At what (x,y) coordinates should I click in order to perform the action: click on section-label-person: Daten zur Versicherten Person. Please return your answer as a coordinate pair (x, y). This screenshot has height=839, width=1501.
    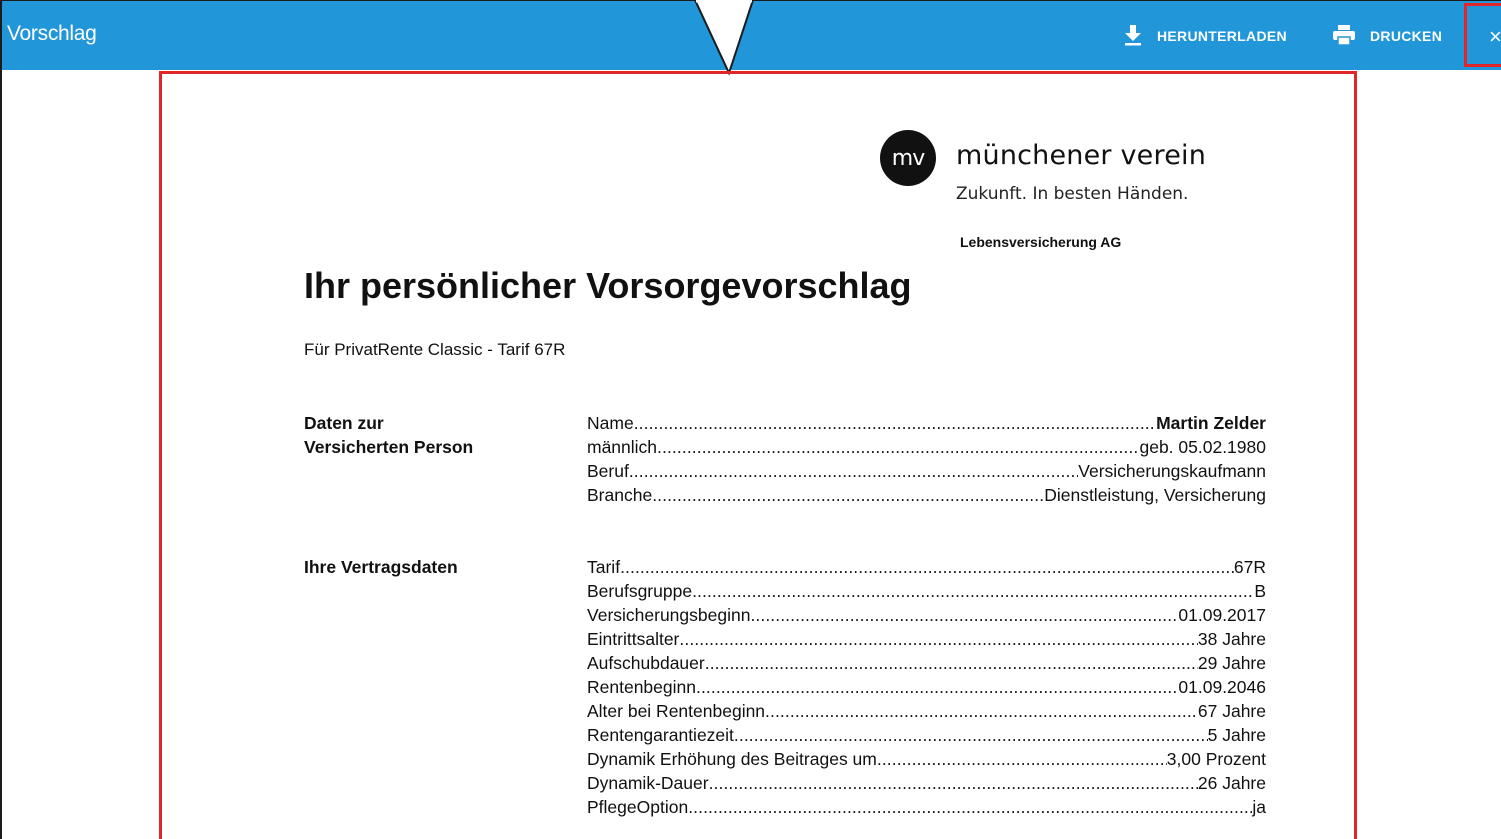
    Looking at the image, I should click on (388, 435).